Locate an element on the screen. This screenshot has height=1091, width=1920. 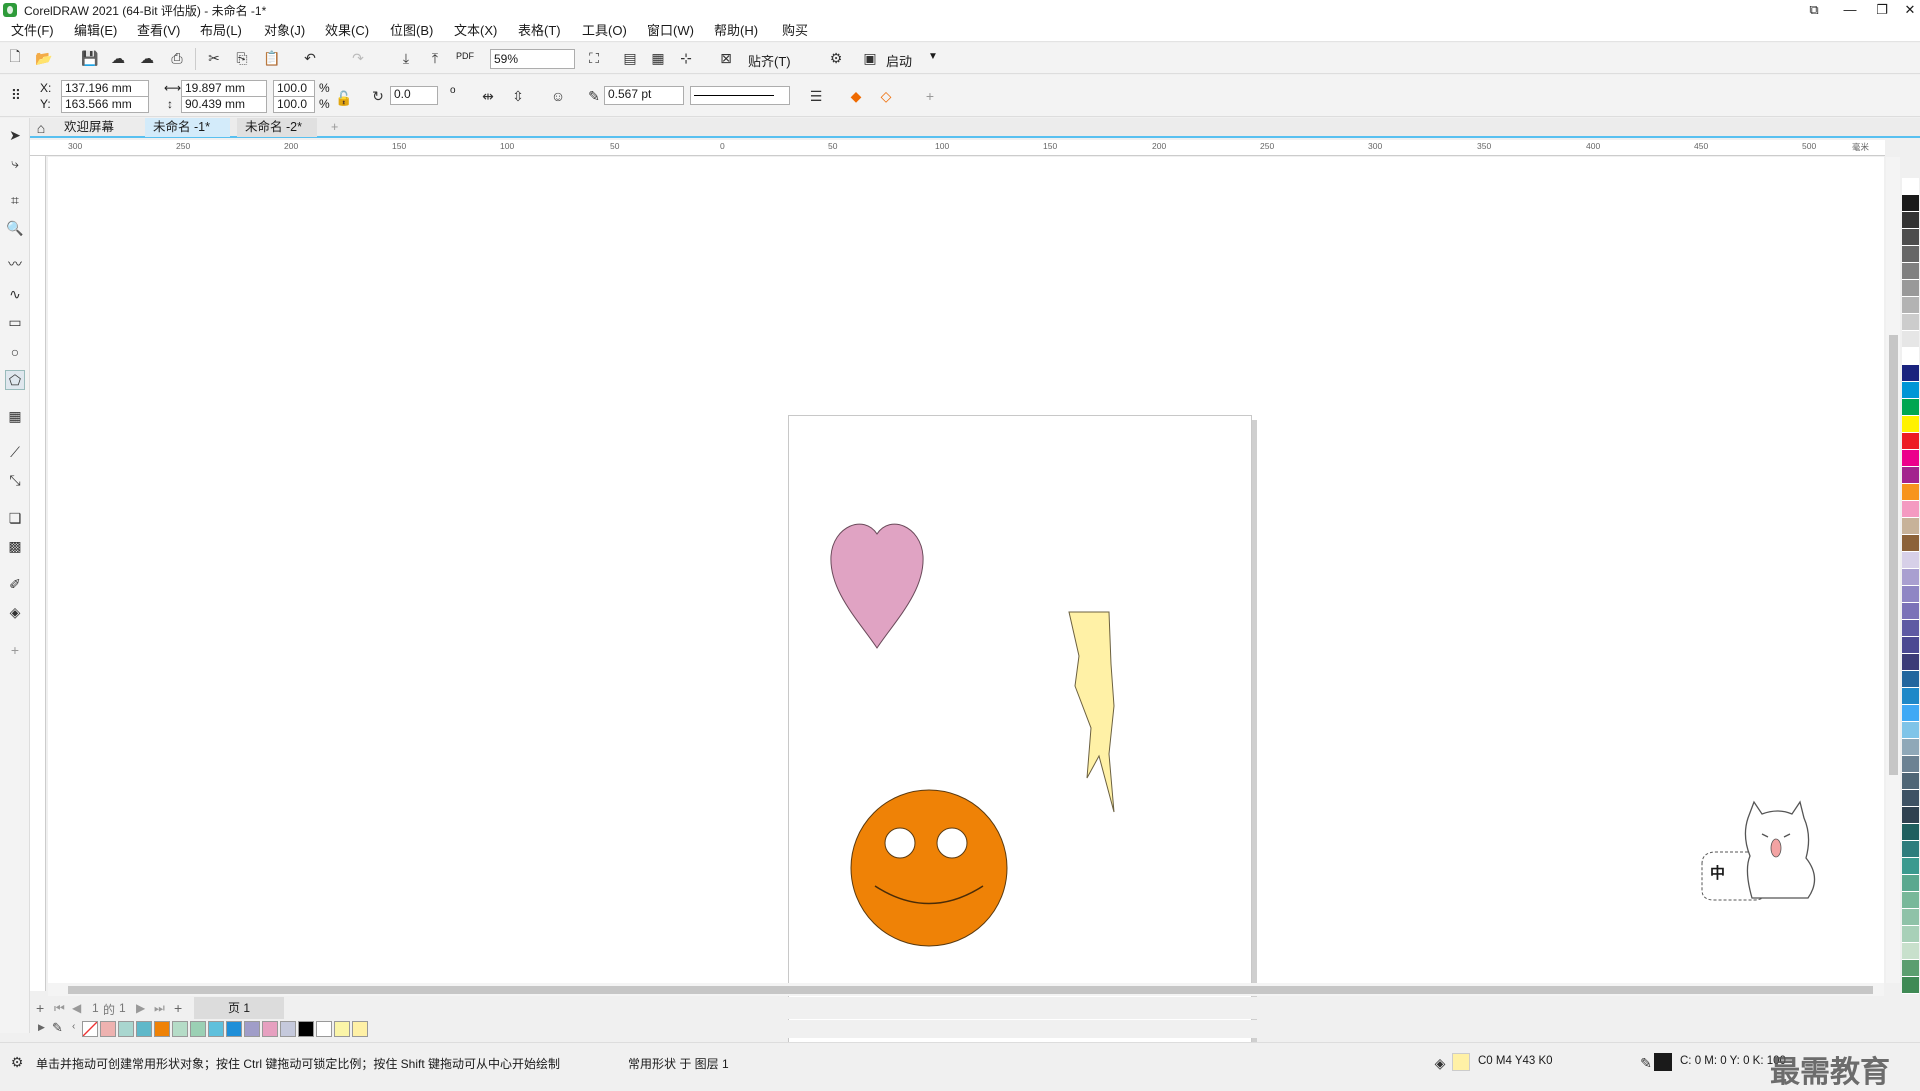
outline-color-swatch is located at coordinates (1663, 1062).